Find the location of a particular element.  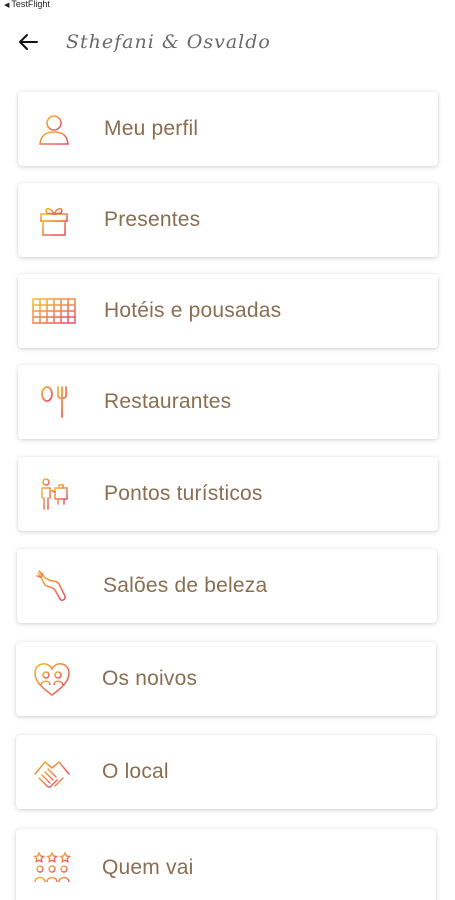

menu-item-label: Salões de beleza is located at coordinates (185, 585).